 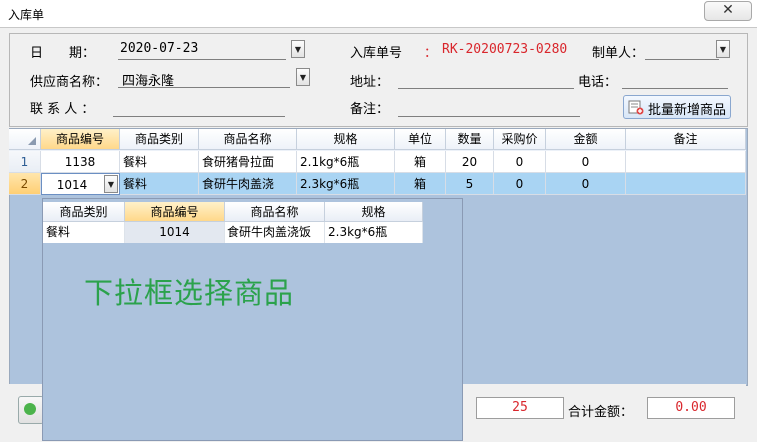 What do you see at coordinates (682, 50) in the screenshot?
I see `maker-field` at bounding box center [682, 50].